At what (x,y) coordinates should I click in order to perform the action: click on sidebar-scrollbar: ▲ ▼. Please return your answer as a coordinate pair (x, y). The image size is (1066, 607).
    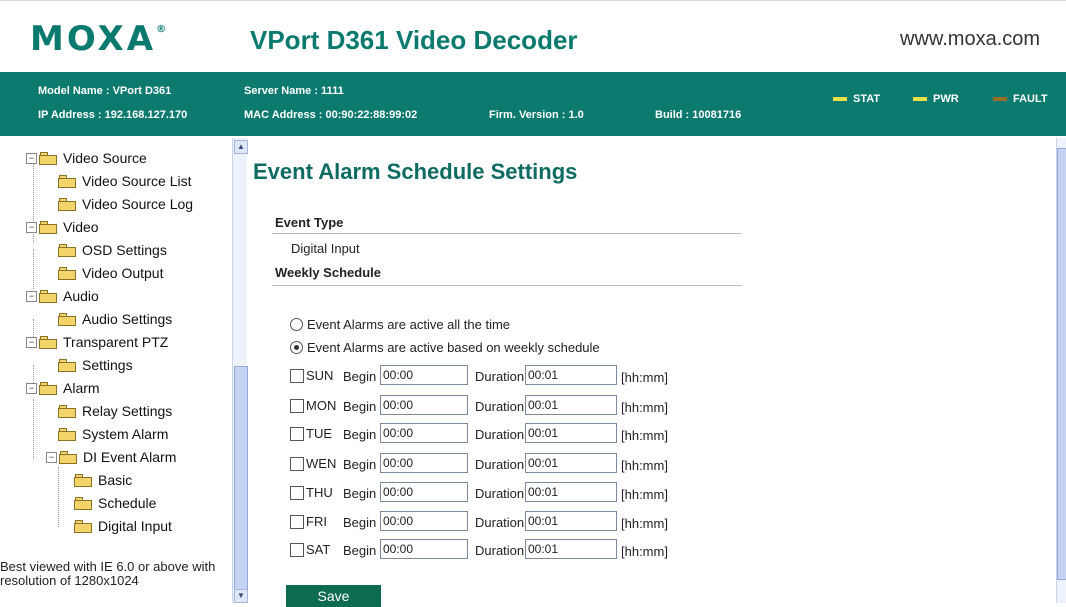
    Looking at the image, I should click on (240, 370).